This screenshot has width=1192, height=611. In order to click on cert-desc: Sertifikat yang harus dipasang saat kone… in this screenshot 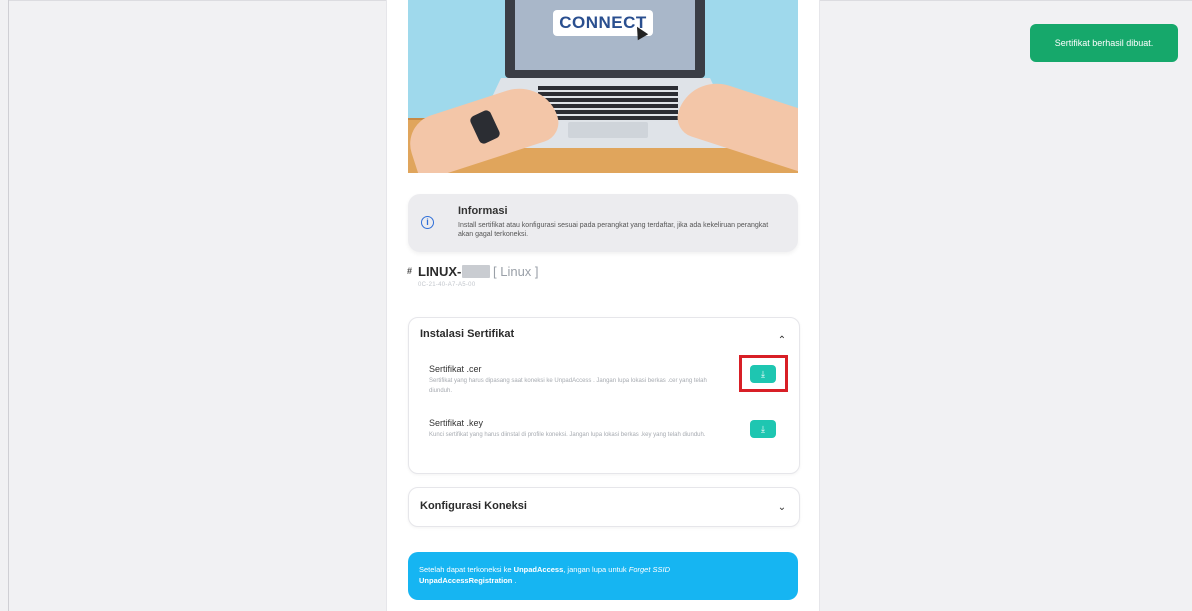, I will do `click(568, 386)`.